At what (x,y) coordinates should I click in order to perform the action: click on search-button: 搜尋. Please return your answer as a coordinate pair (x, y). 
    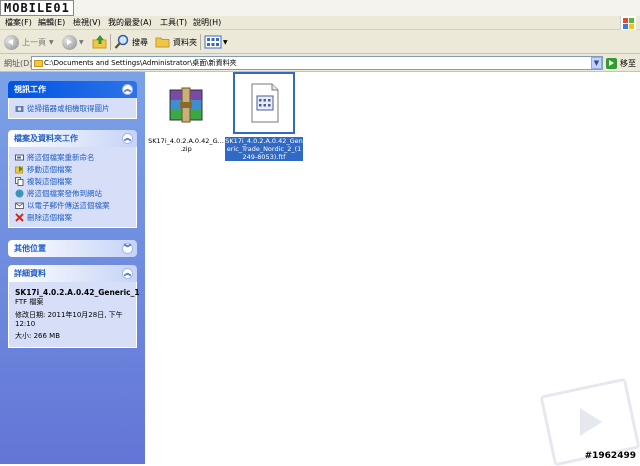
    Looking at the image, I should click on (131, 42).